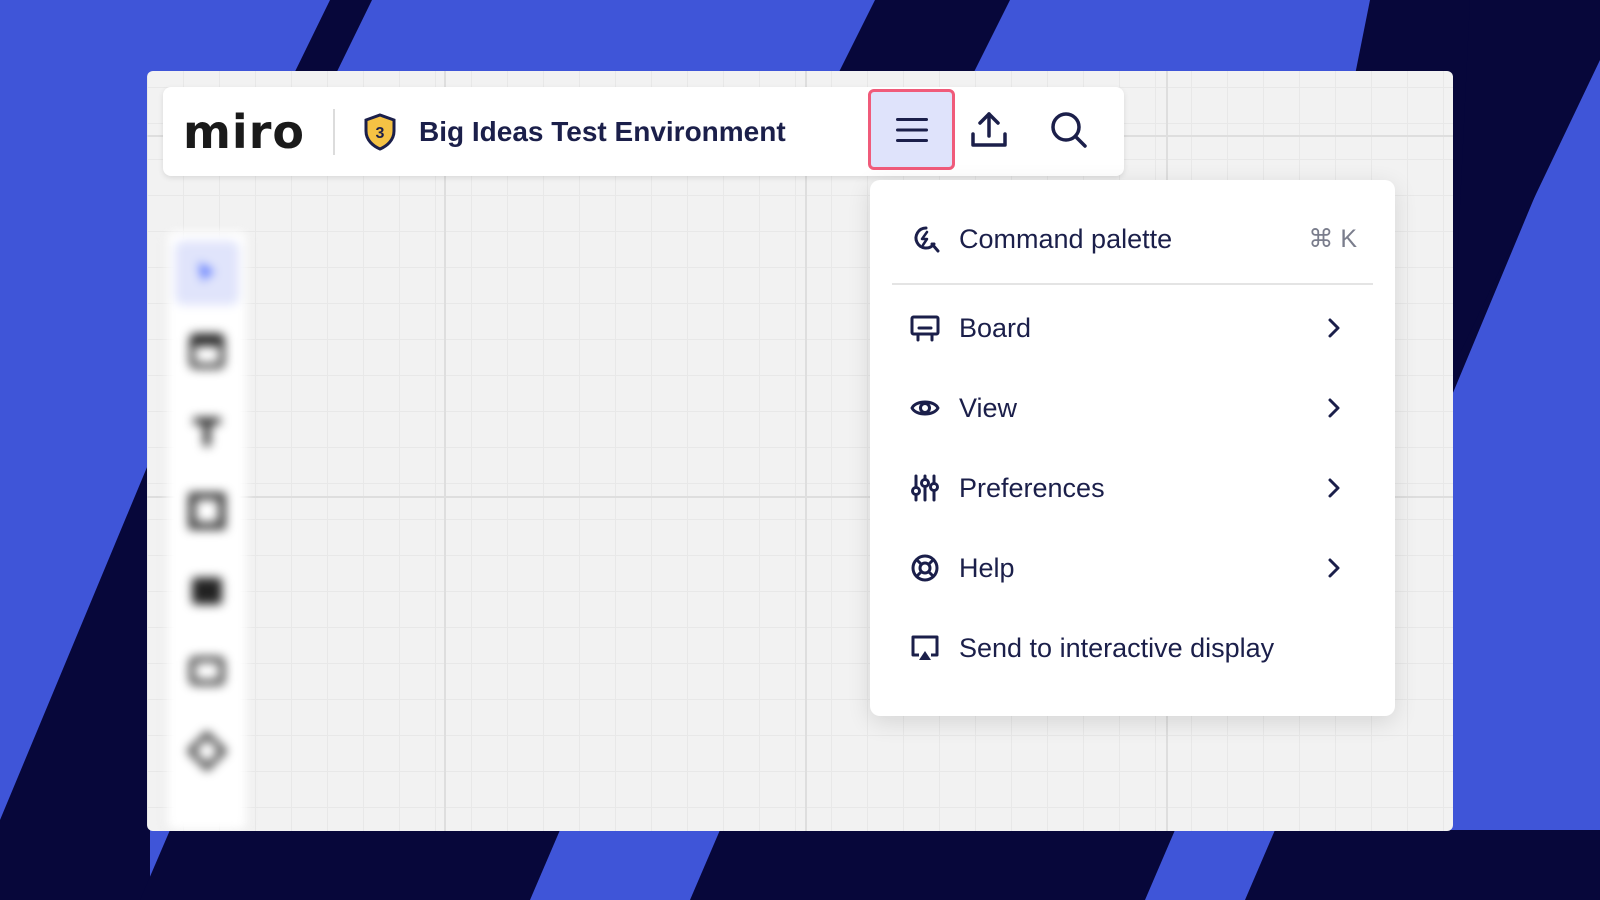 This screenshot has height=900, width=1600. I want to click on templates-tool, so click(207, 351).